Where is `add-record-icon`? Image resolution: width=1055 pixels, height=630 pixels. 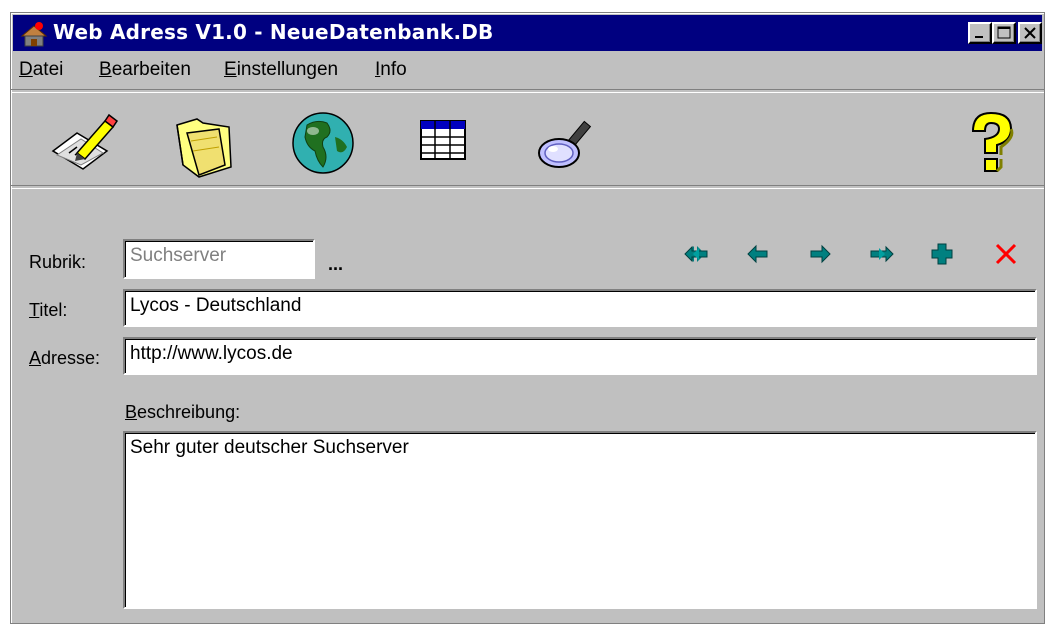 add-record-icon is located at coordinates (942, 254).